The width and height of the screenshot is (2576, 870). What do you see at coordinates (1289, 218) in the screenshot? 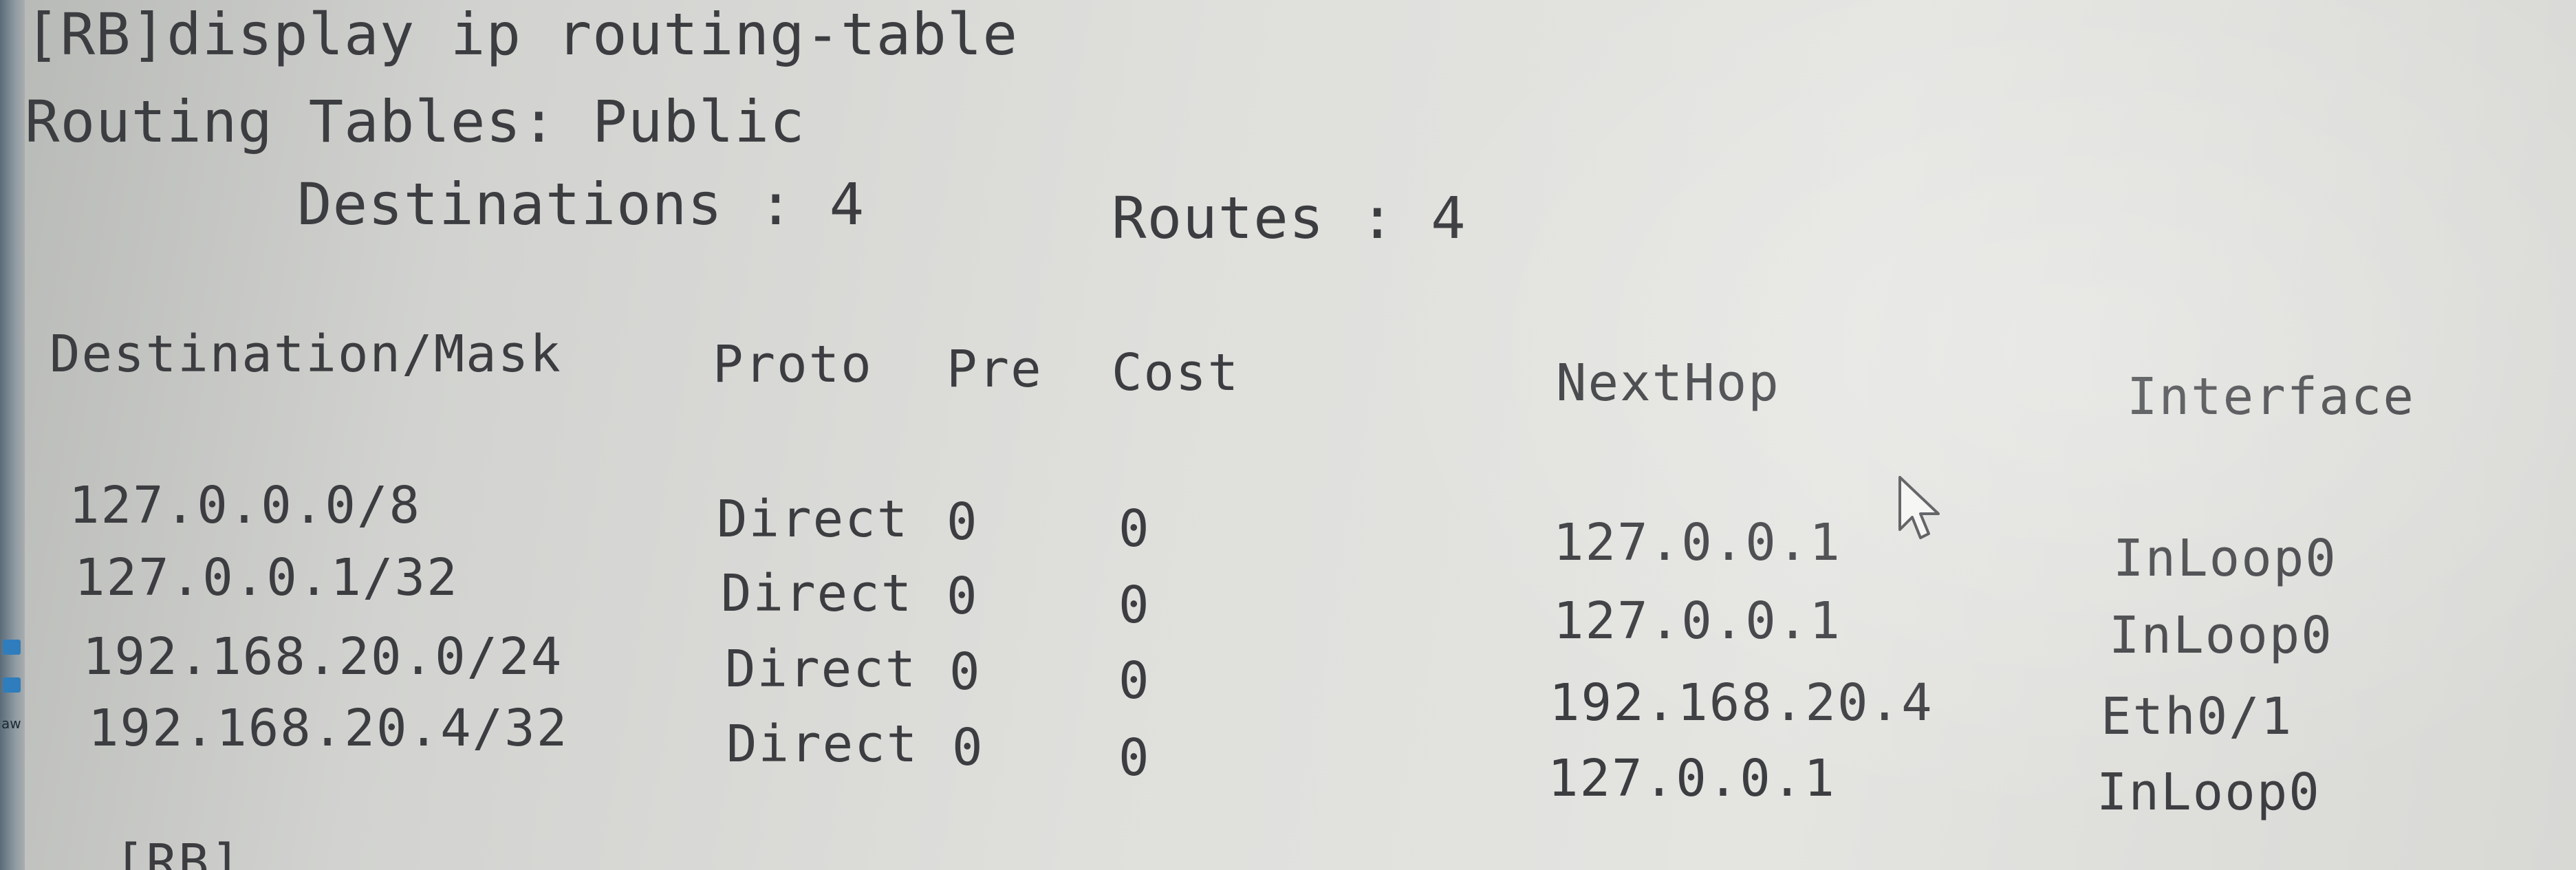
I see `routes-count: Routes : 4` at bounding box center [1289, 218].